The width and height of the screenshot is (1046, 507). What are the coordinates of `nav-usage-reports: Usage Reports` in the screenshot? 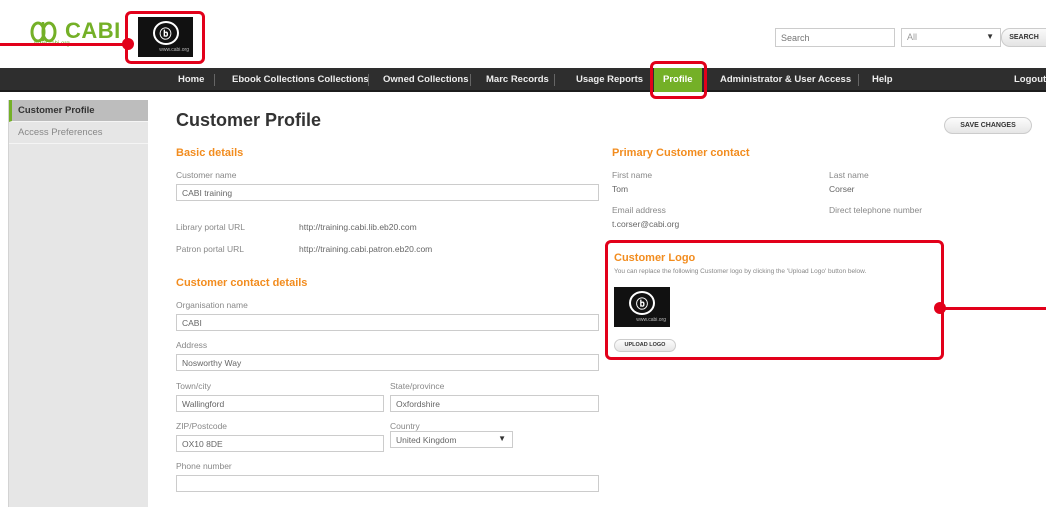 It's located at (609, 80).